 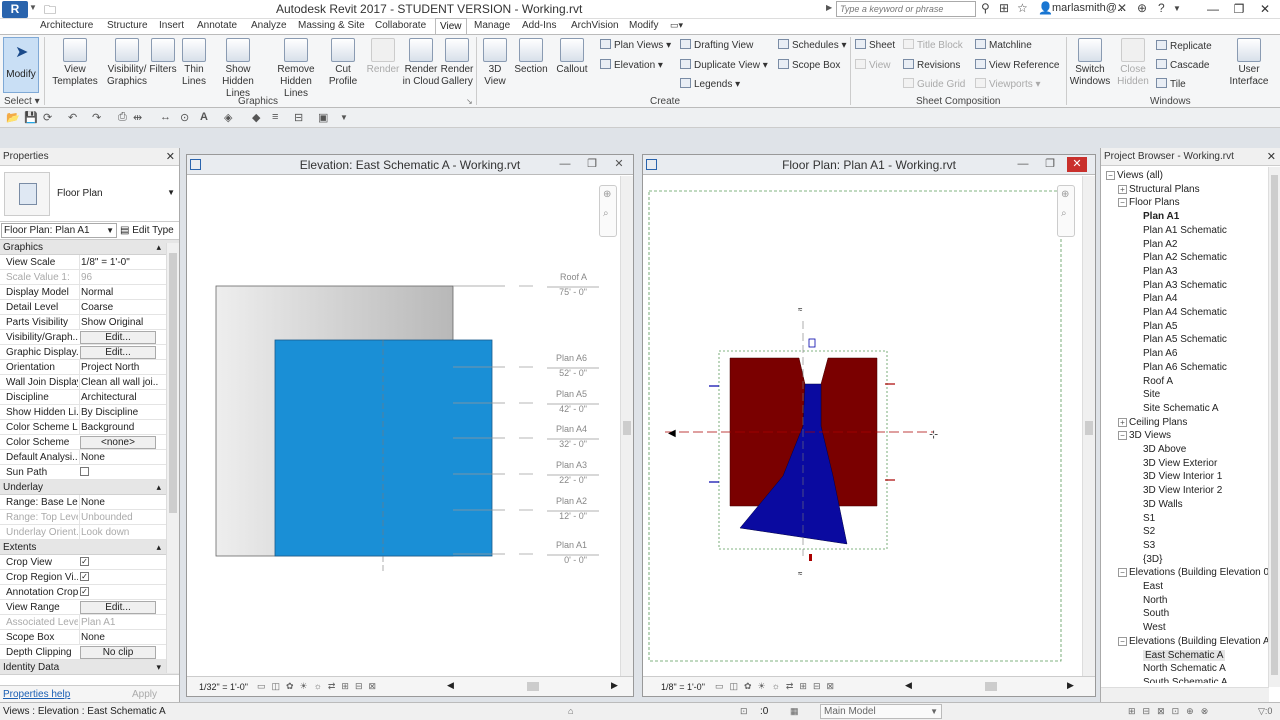 What do you see at coordinates (539, 25) in the screenshot?
I see `tab-add-ins: Add-Ins` at bounding box center [539, 25].